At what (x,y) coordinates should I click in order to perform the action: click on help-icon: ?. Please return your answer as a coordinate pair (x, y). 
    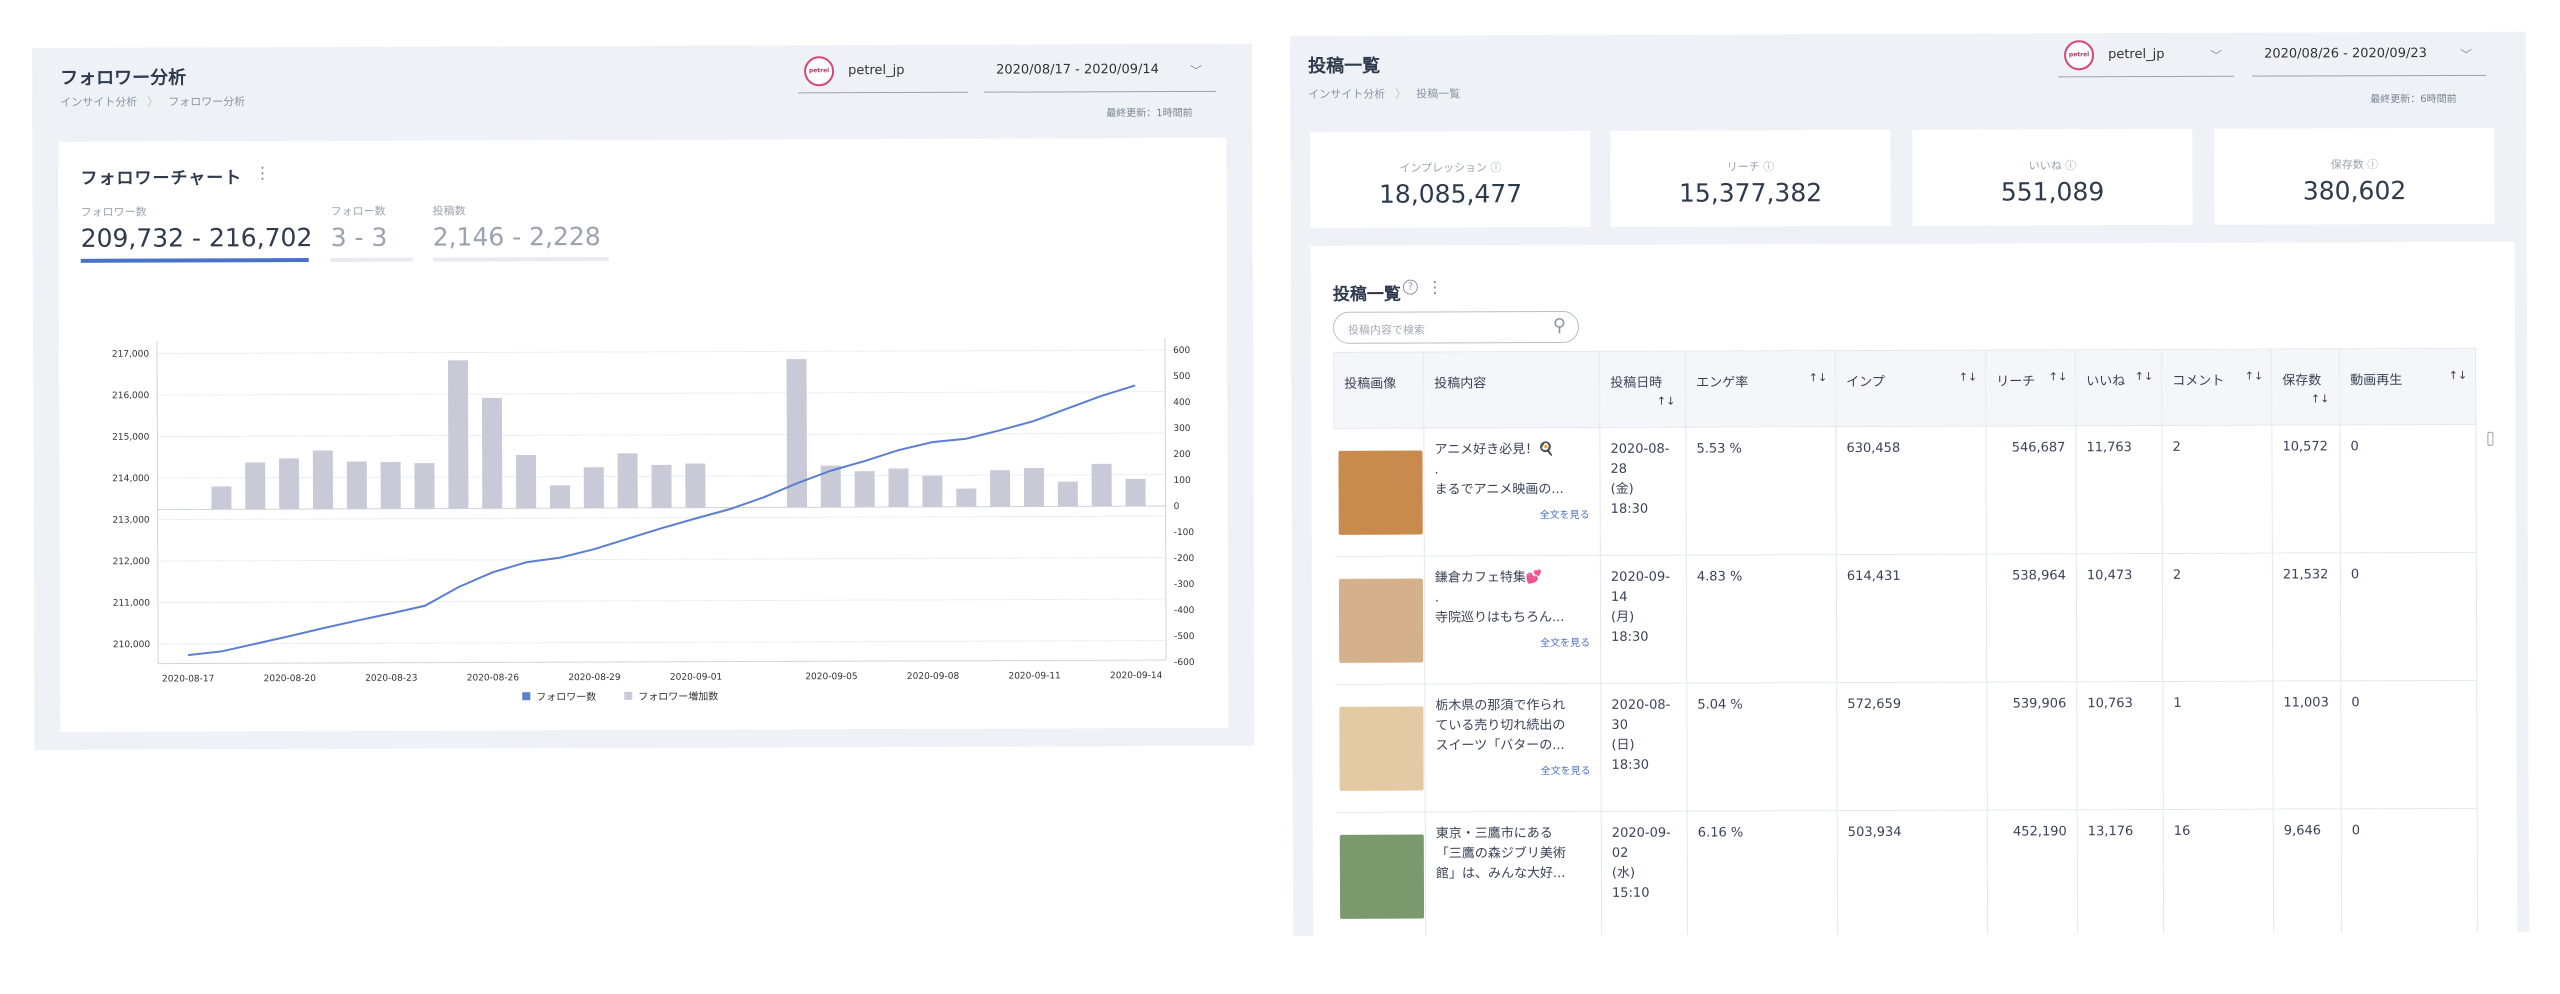
    Looking at the image, I should click on (1410, 287).